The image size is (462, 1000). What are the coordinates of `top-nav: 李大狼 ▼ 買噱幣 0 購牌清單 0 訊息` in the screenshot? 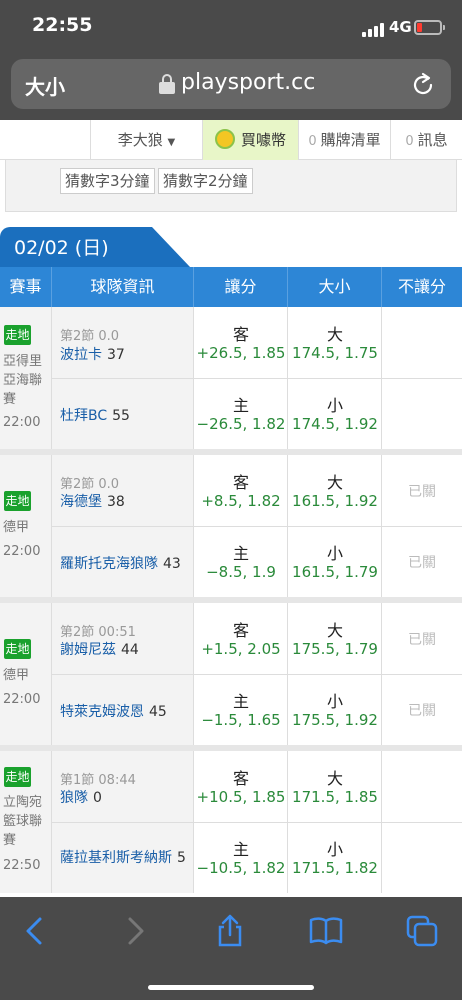 It's located at (231, 140).